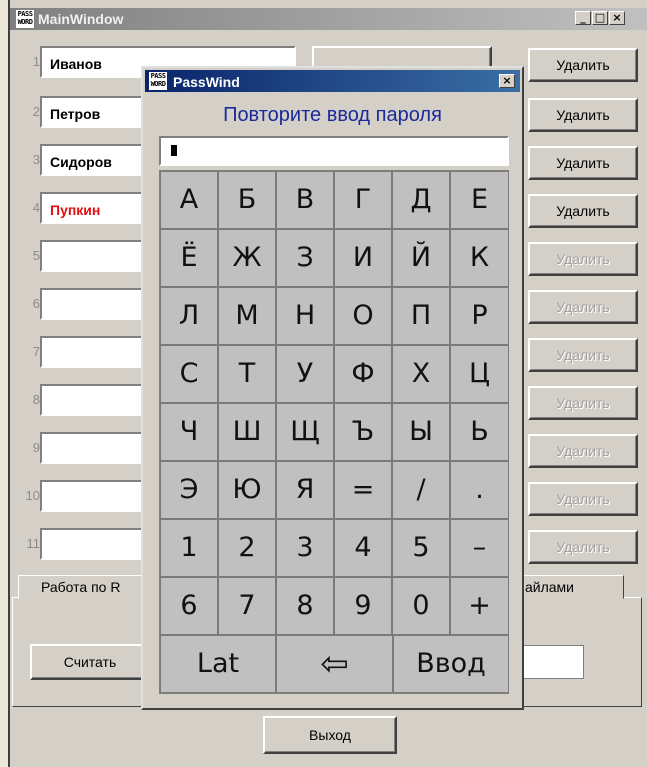 The height and width of the screenshot is (767, 647). Describe the element at coordinates (332, 81) in the screenshot. I see `dialog-titlebar: PASS WORD PassWind ×` at that location.